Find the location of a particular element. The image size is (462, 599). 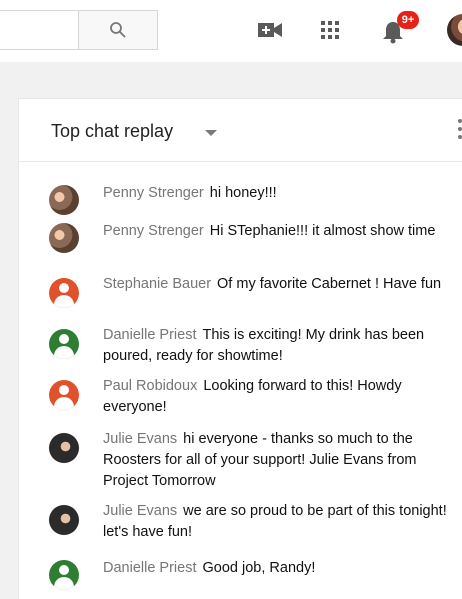

video-camera-plus-icon is located at coordinates (270, 30).